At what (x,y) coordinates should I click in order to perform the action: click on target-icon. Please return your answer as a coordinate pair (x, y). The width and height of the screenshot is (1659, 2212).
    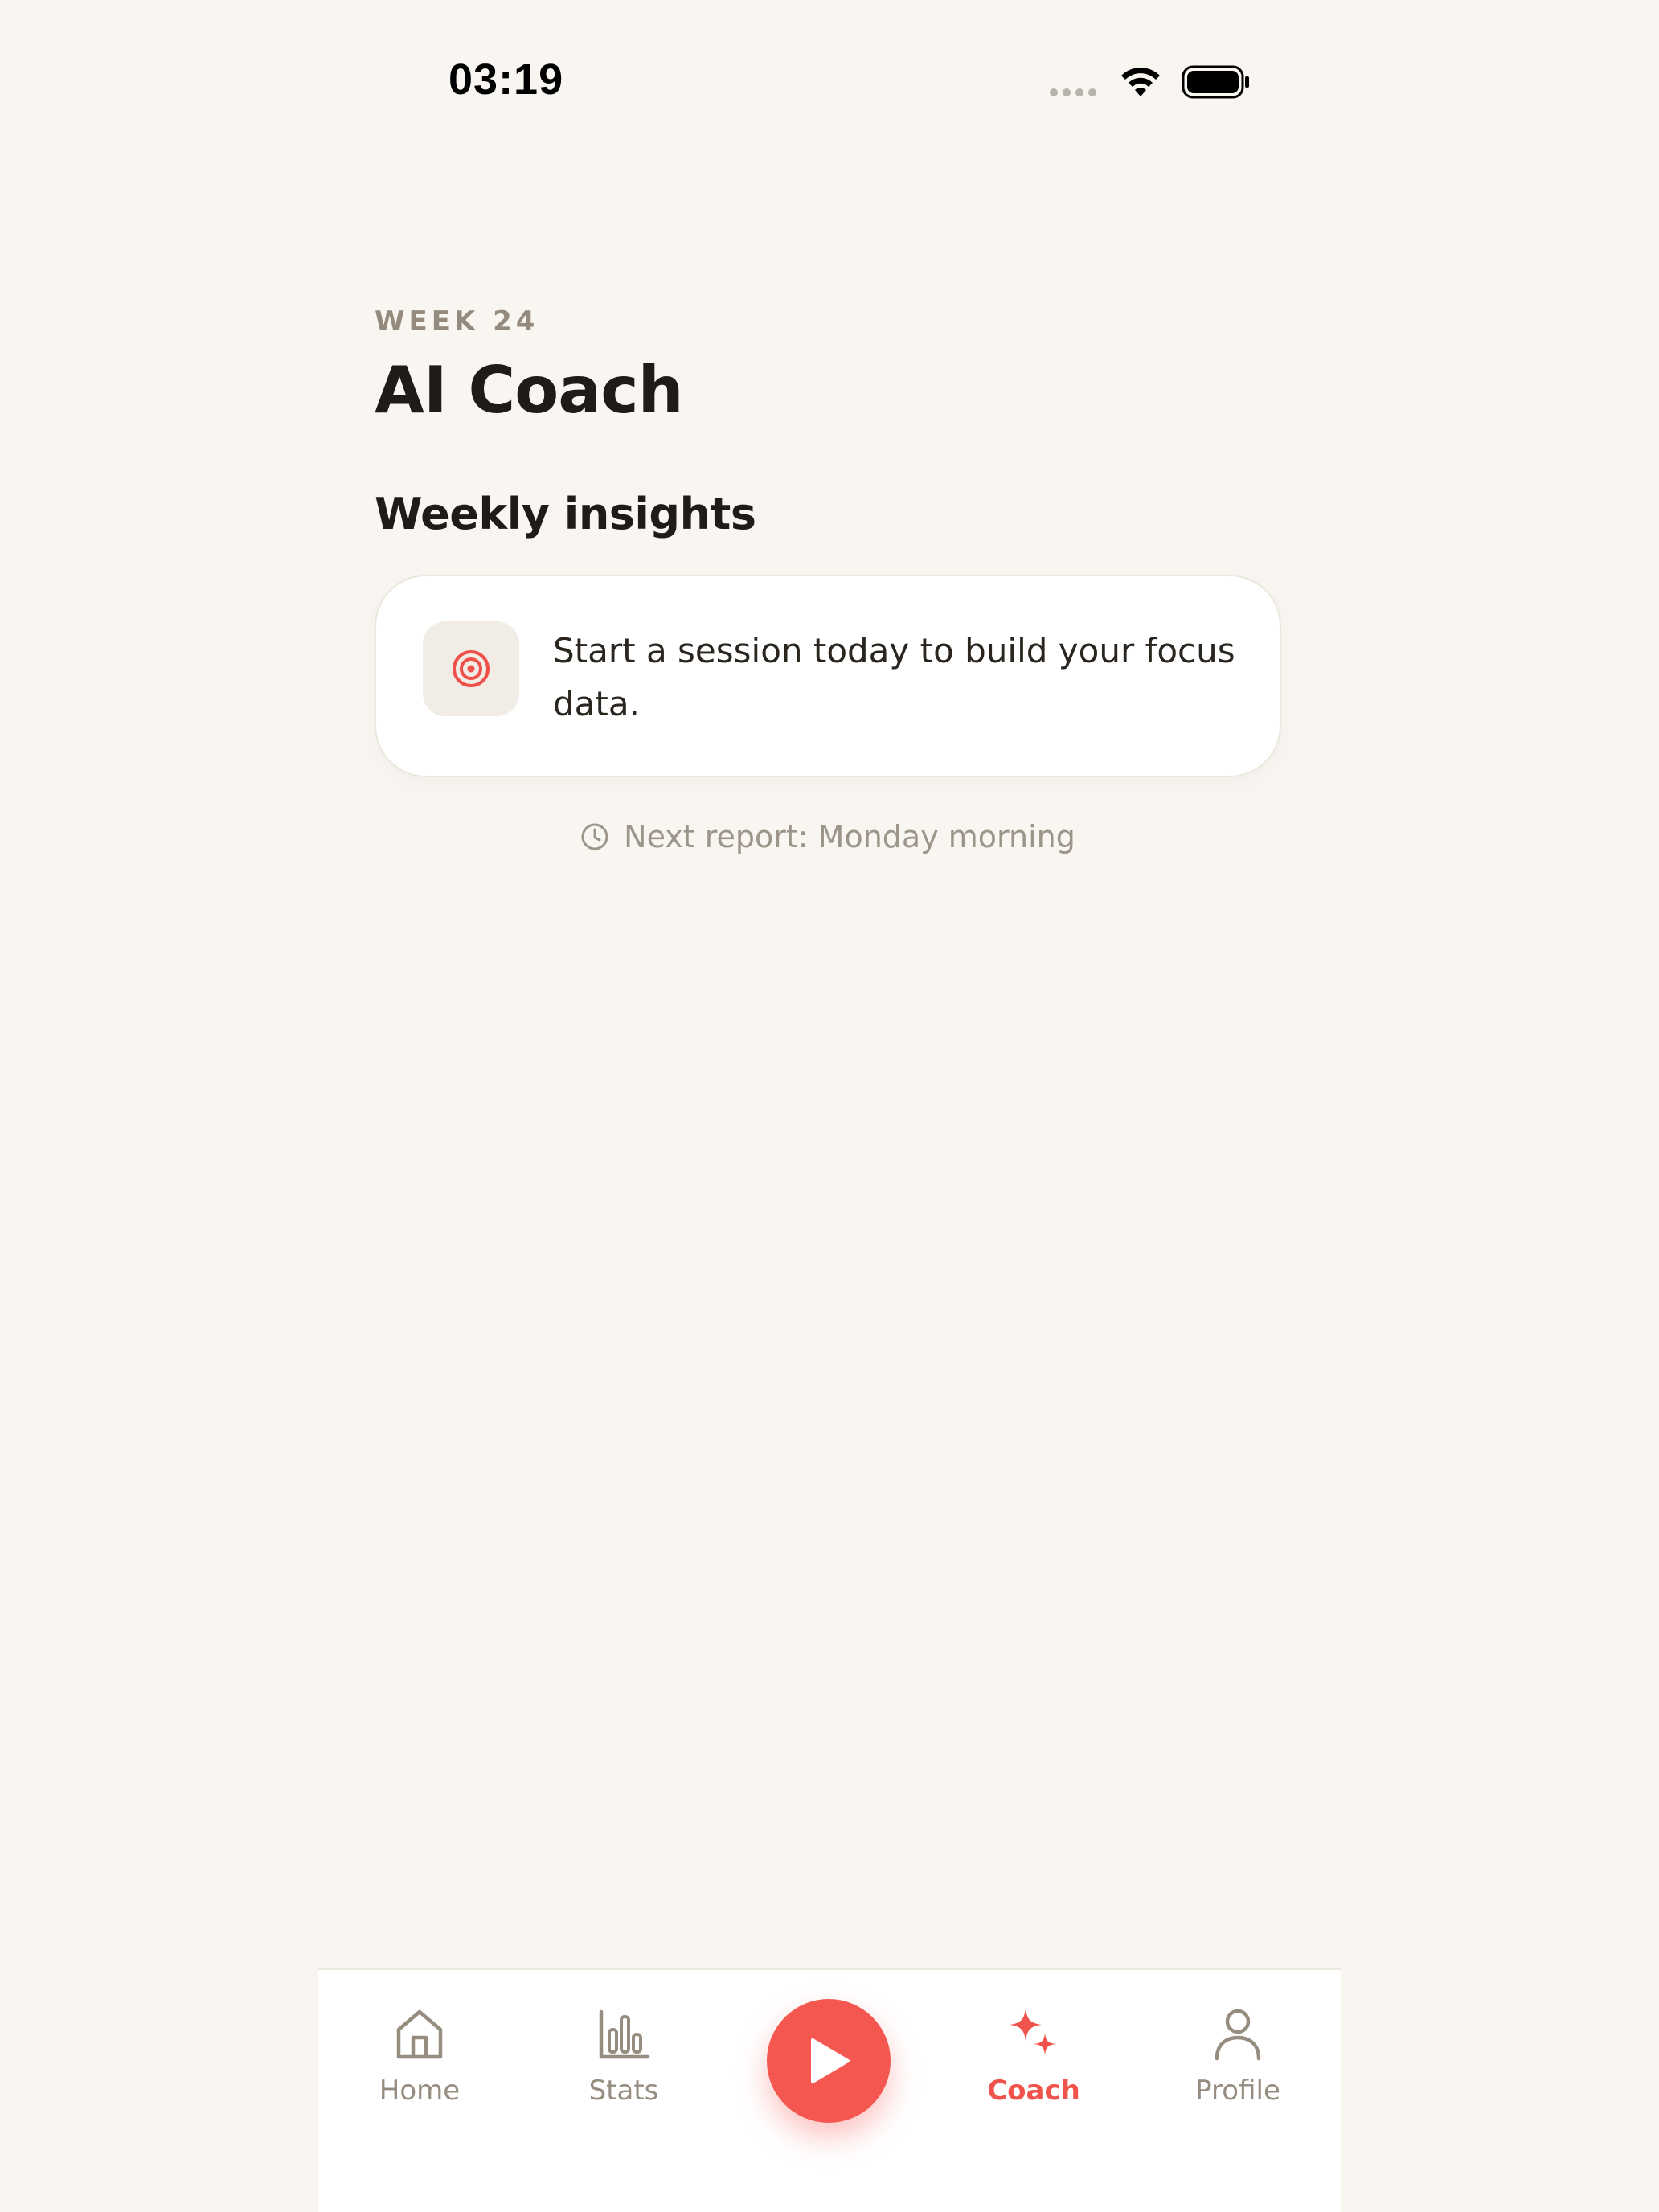
    Looking at the image, I should click on (471, 668).